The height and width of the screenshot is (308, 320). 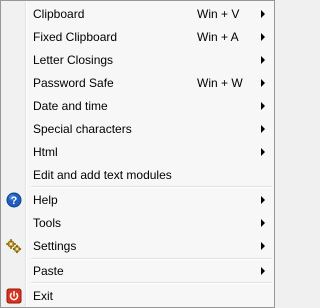 What do you see at coordinates (137, 129) in the screenshot?
I see `menu-item-special-characters: Special characters` at bounding box center [137, 129].